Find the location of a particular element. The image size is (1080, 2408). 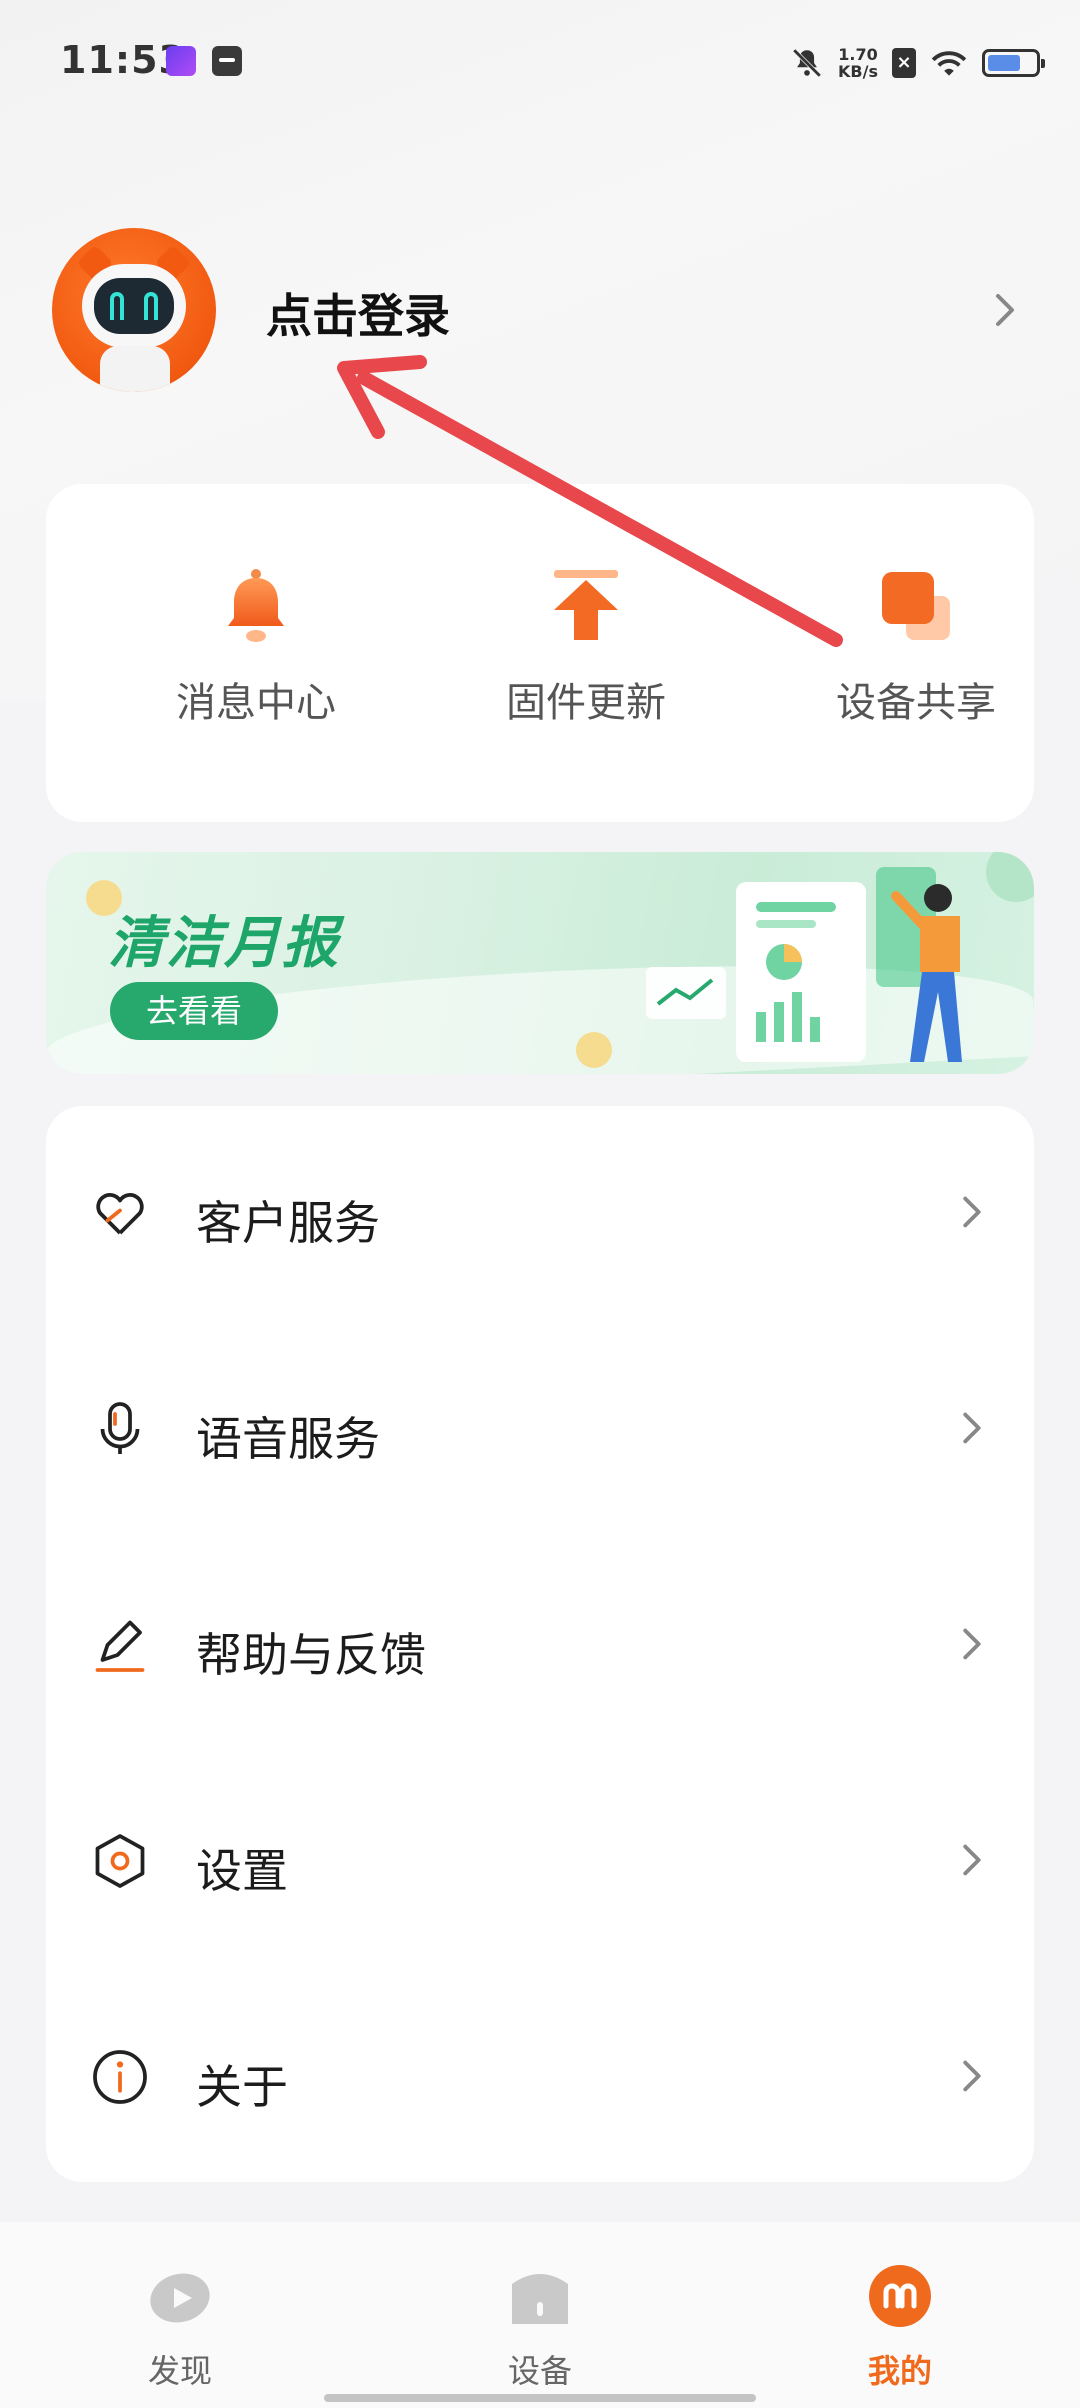

hexagon-gear-icon is located at coordinates (120, 1861).